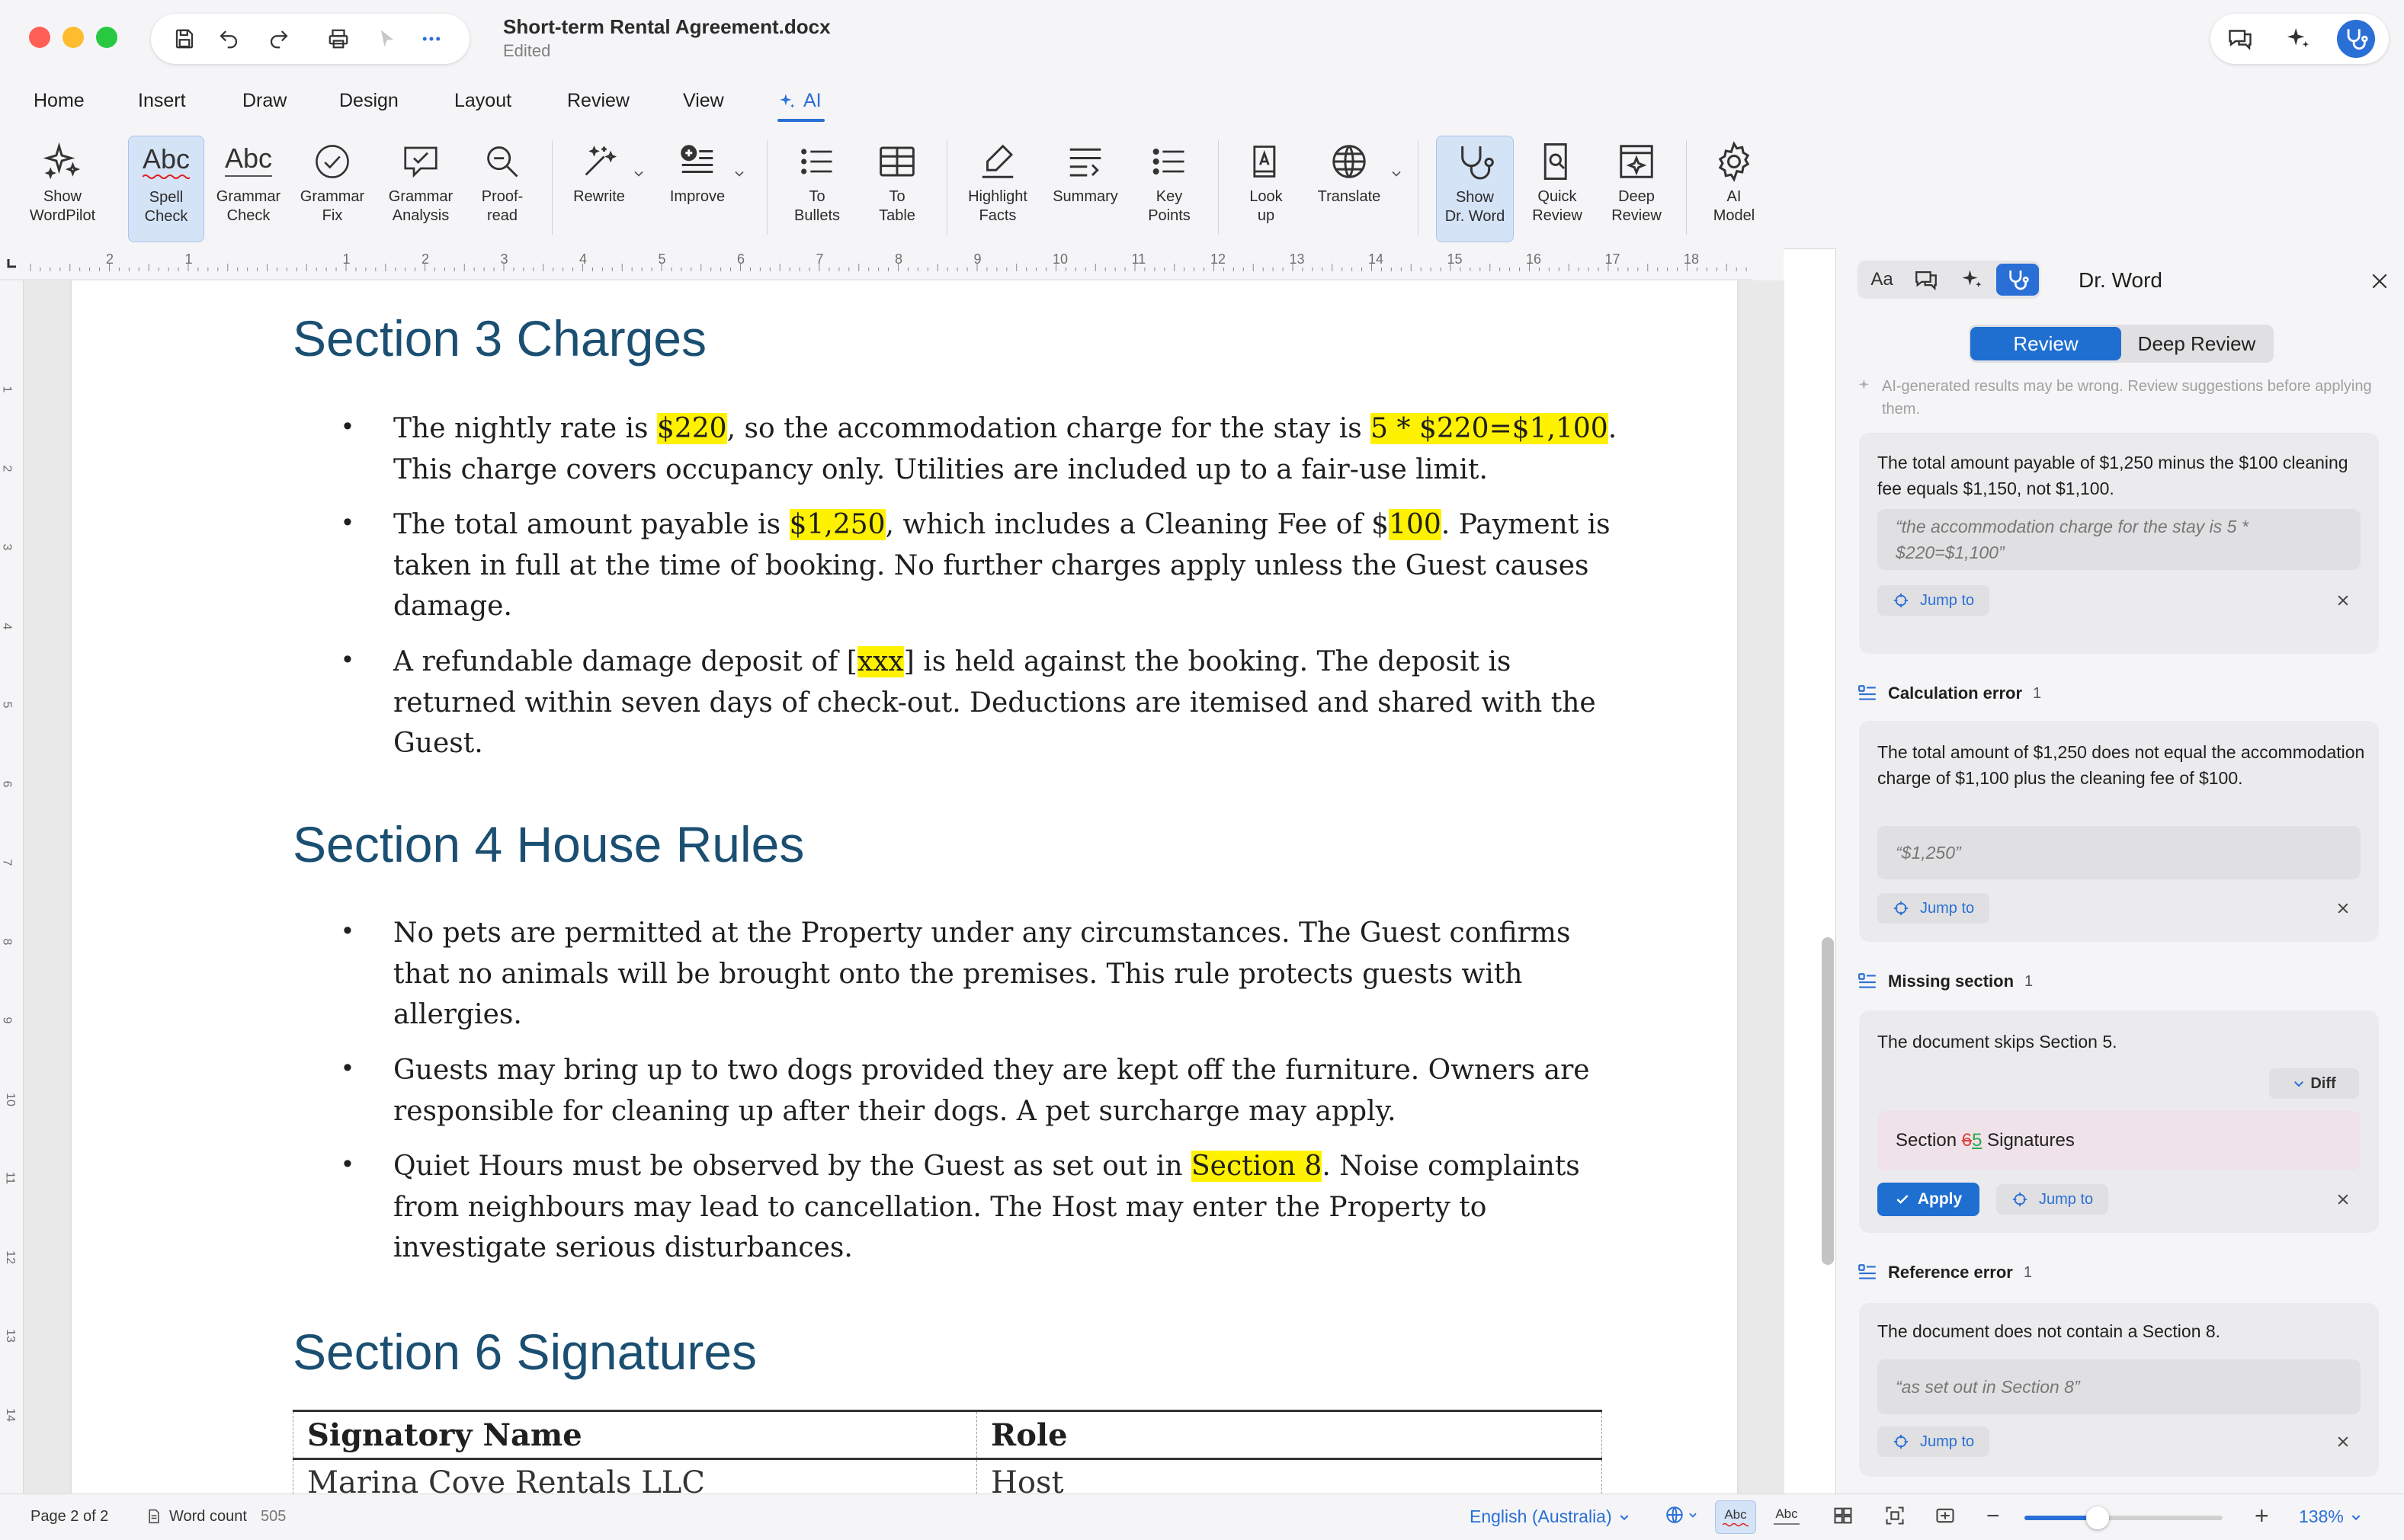 The height and width of the screenshot is (1540, 2404). Describe the element at coordinates (799, 101) in the screenshot. I see `tab-ai: AI` at that location.